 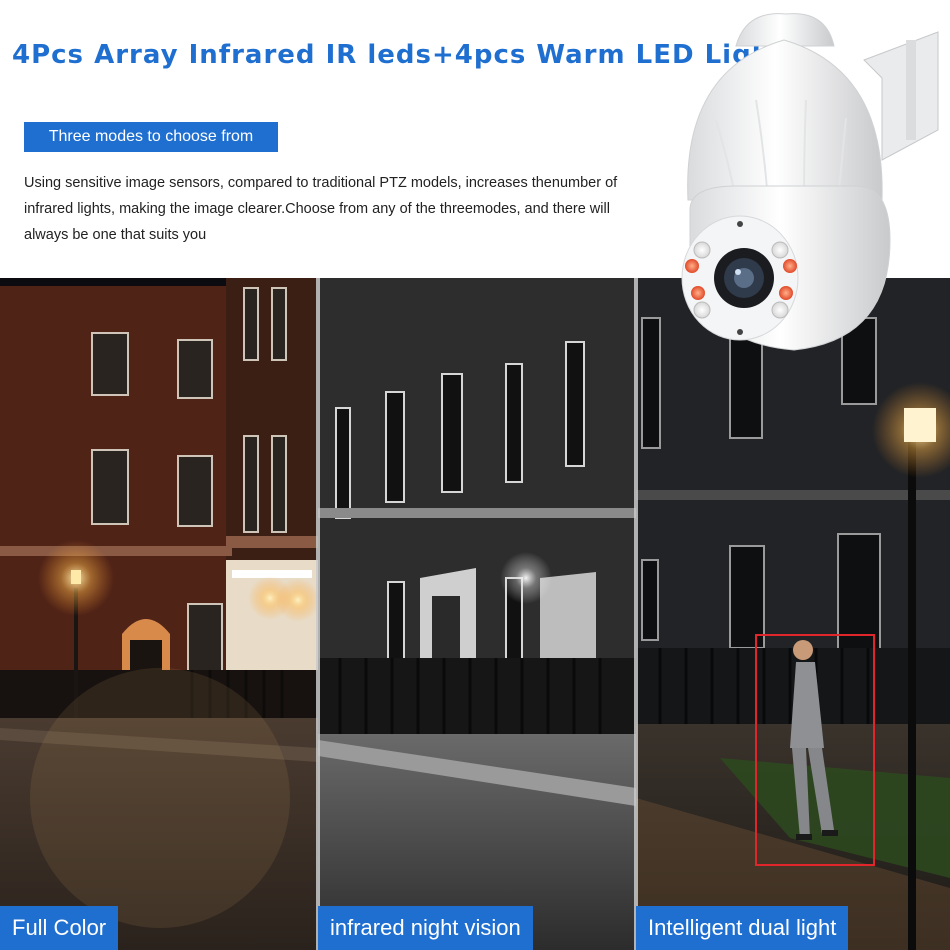 I want to click on label-full-color: Full Color, so click(x=59, y=928).